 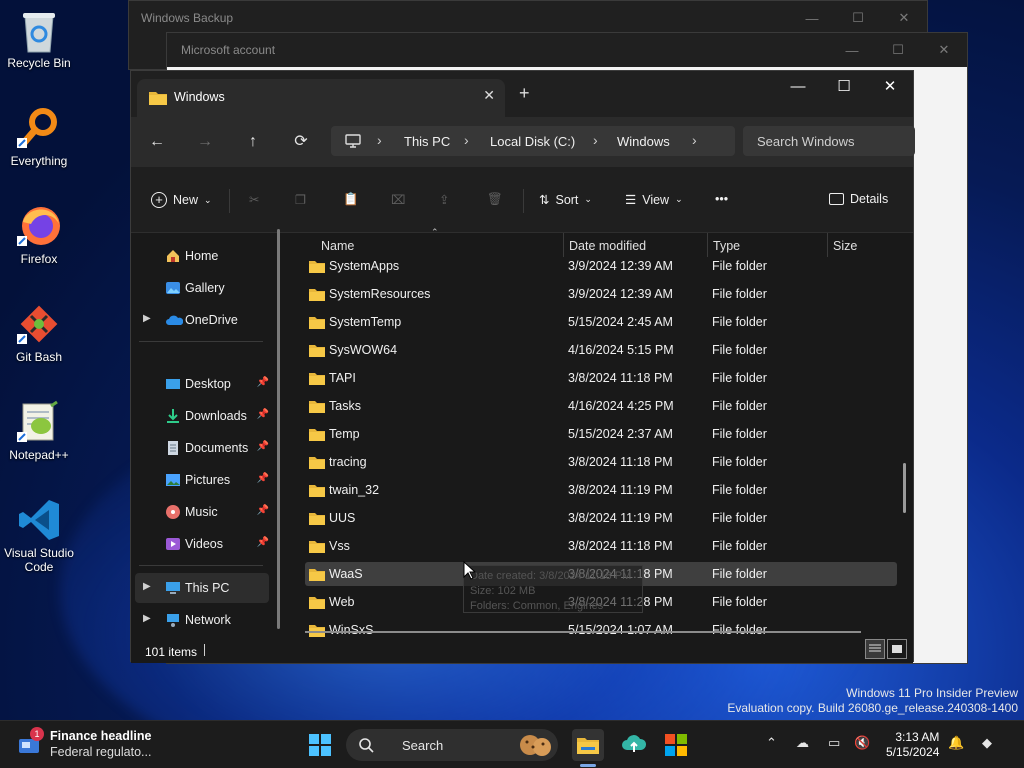 I want to click on address-bar: › This PC › Local Disk (C:) › Windows ›, so click(x=533, y=141).